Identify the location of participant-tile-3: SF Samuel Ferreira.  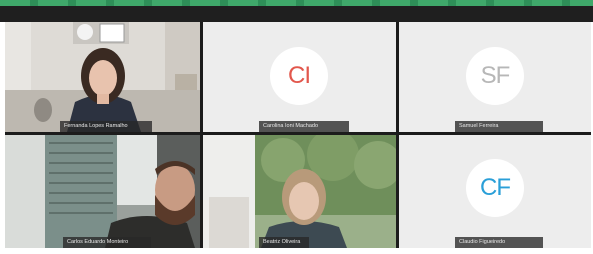
(495, 77).